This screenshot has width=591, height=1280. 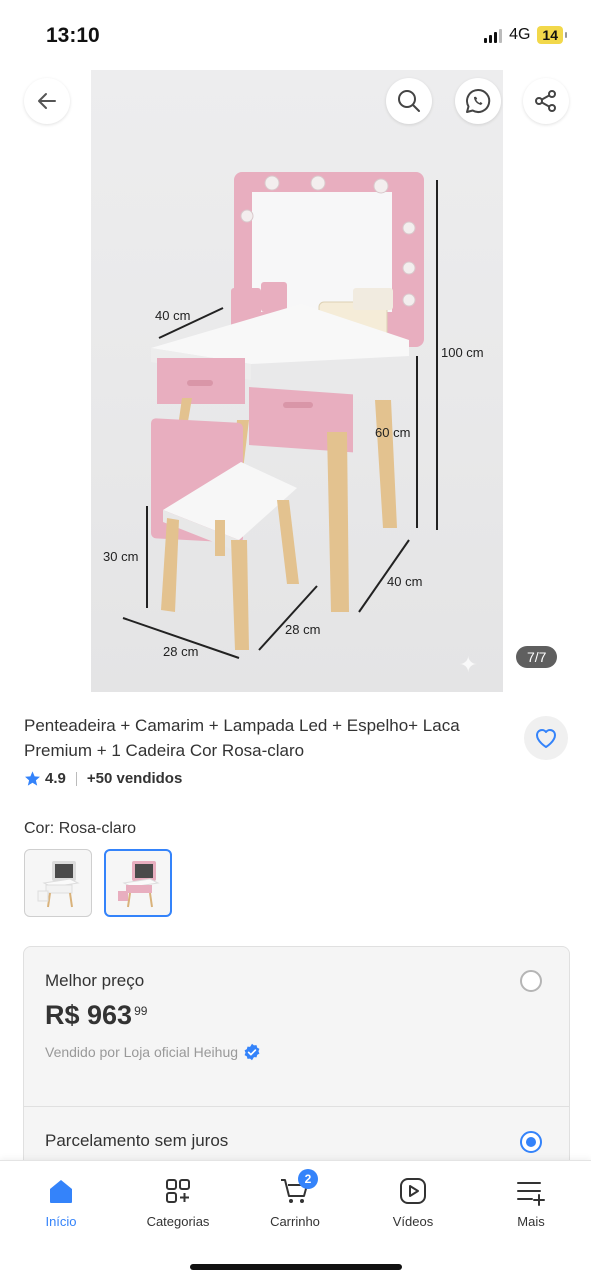 I want to click on back-button, so click(x=47, y=101).